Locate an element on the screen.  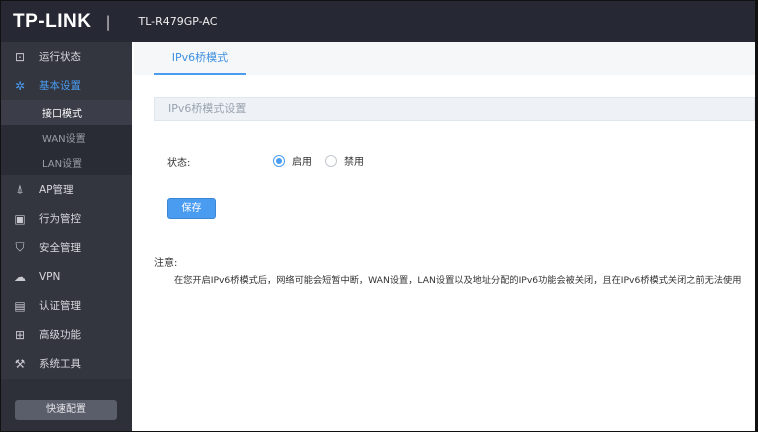
antenna-icon: ⍋ is located at coordinates (20, 189).